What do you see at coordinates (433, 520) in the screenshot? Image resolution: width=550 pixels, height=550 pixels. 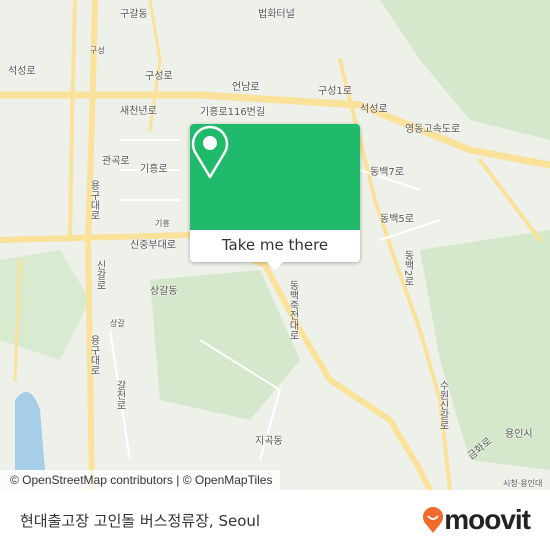 I see `moovit-pin-icon` at bounding box center [433, 520].